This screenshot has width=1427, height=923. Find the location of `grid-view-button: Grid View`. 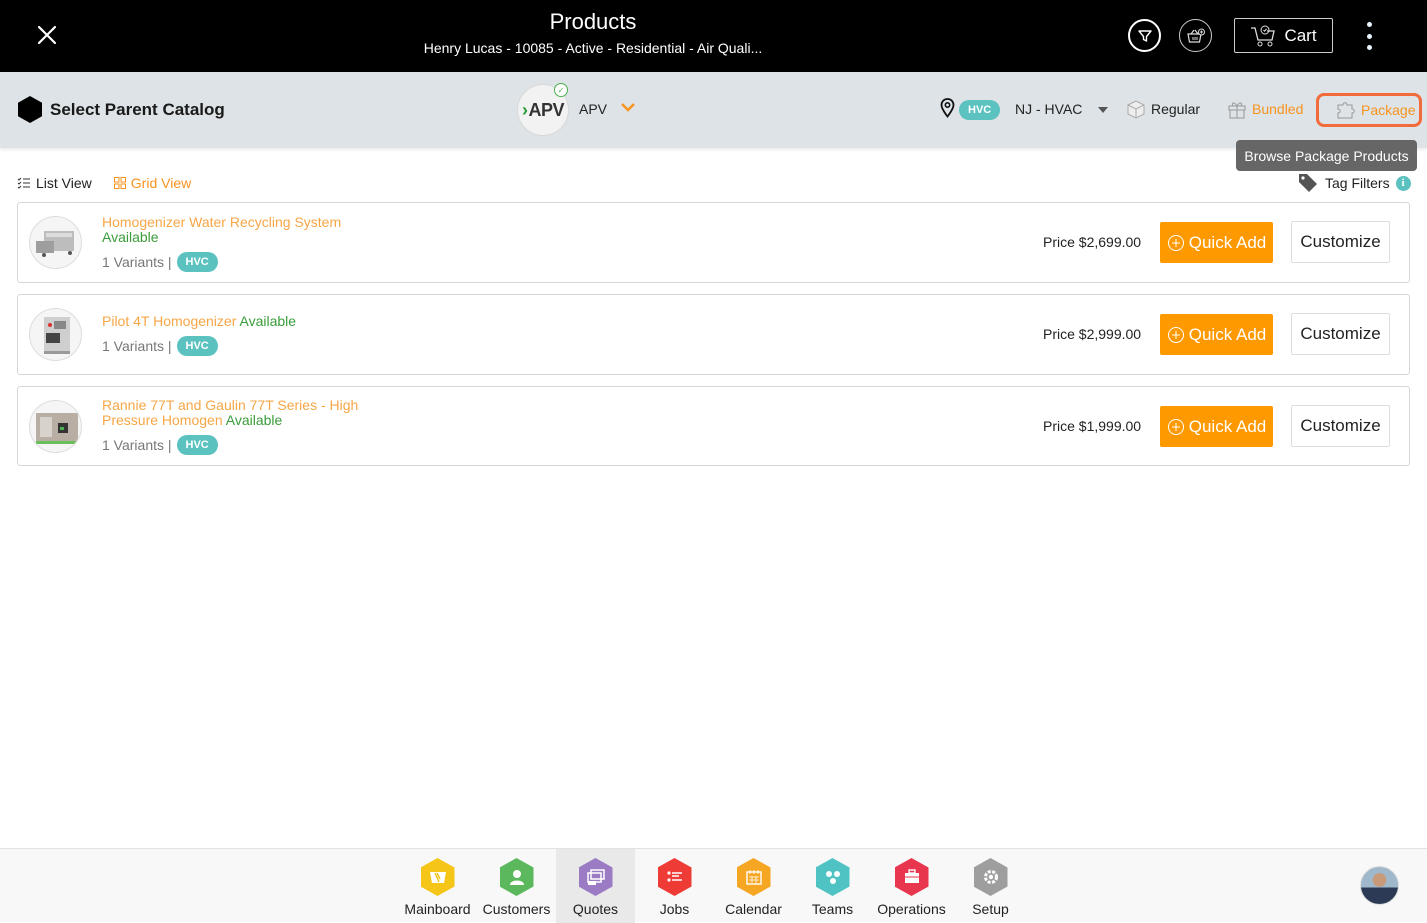

grid-view-button: Grid View is located at coordinates (152, 183).